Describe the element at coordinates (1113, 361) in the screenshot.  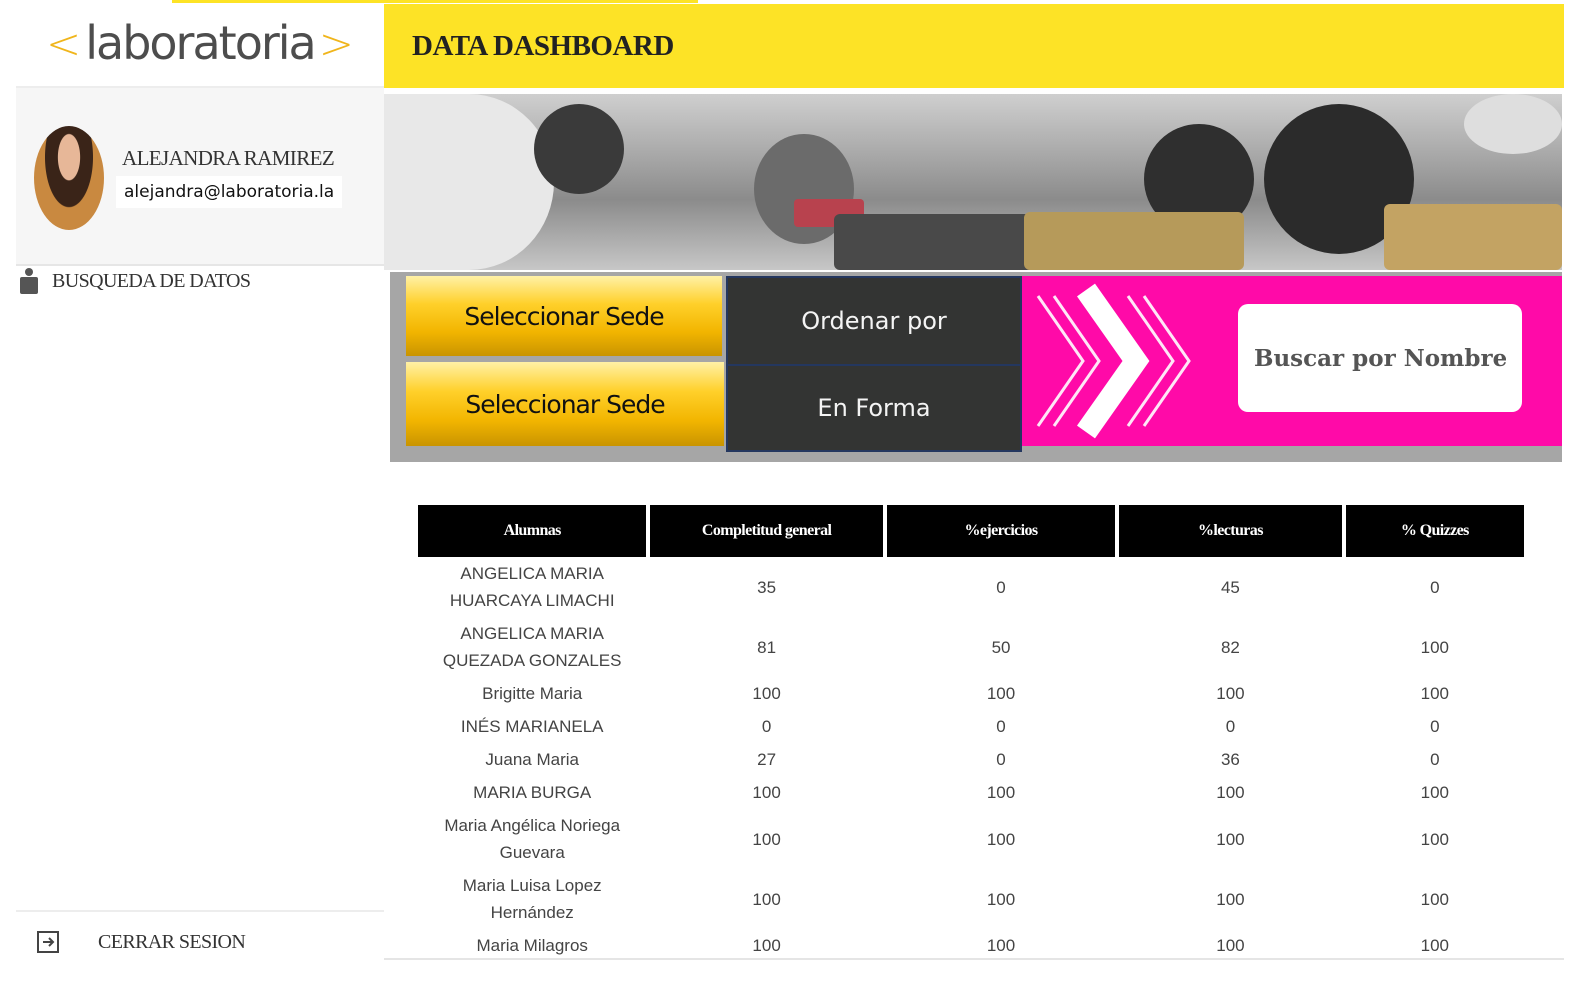
I see `chevrons-icon` at that location.